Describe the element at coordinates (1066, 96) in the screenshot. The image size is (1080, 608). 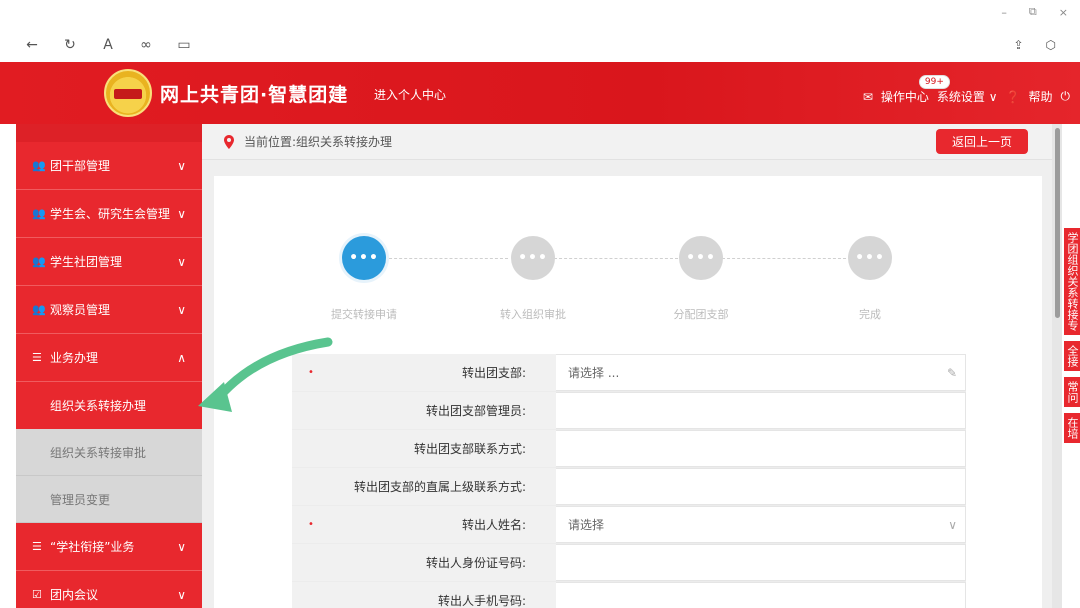
I see `power-icon: ⏻` at that location.